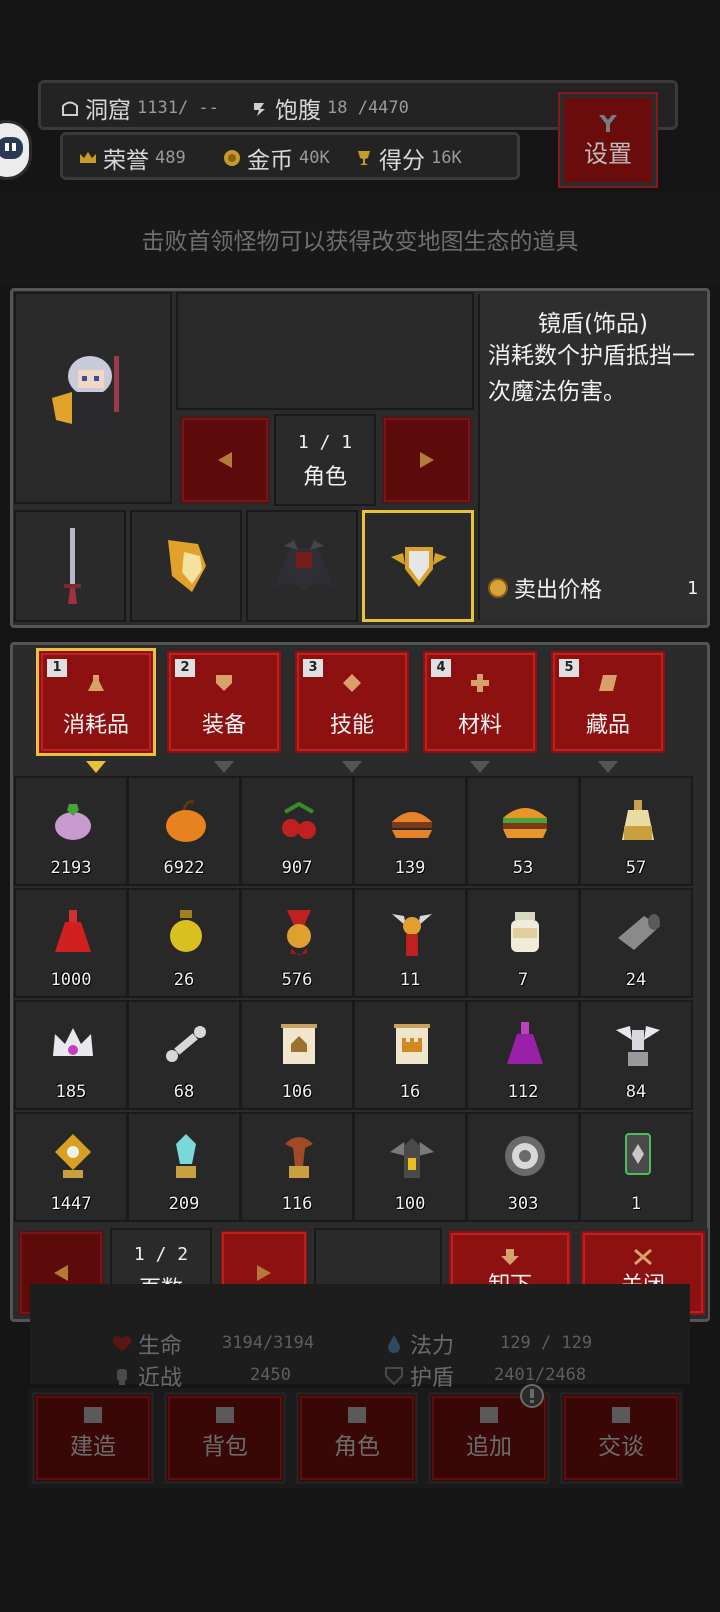  What do you see at coordinates (479, 725) in the screenshot?
I see `tab-label: 材料` at bounding box center [479, 725].